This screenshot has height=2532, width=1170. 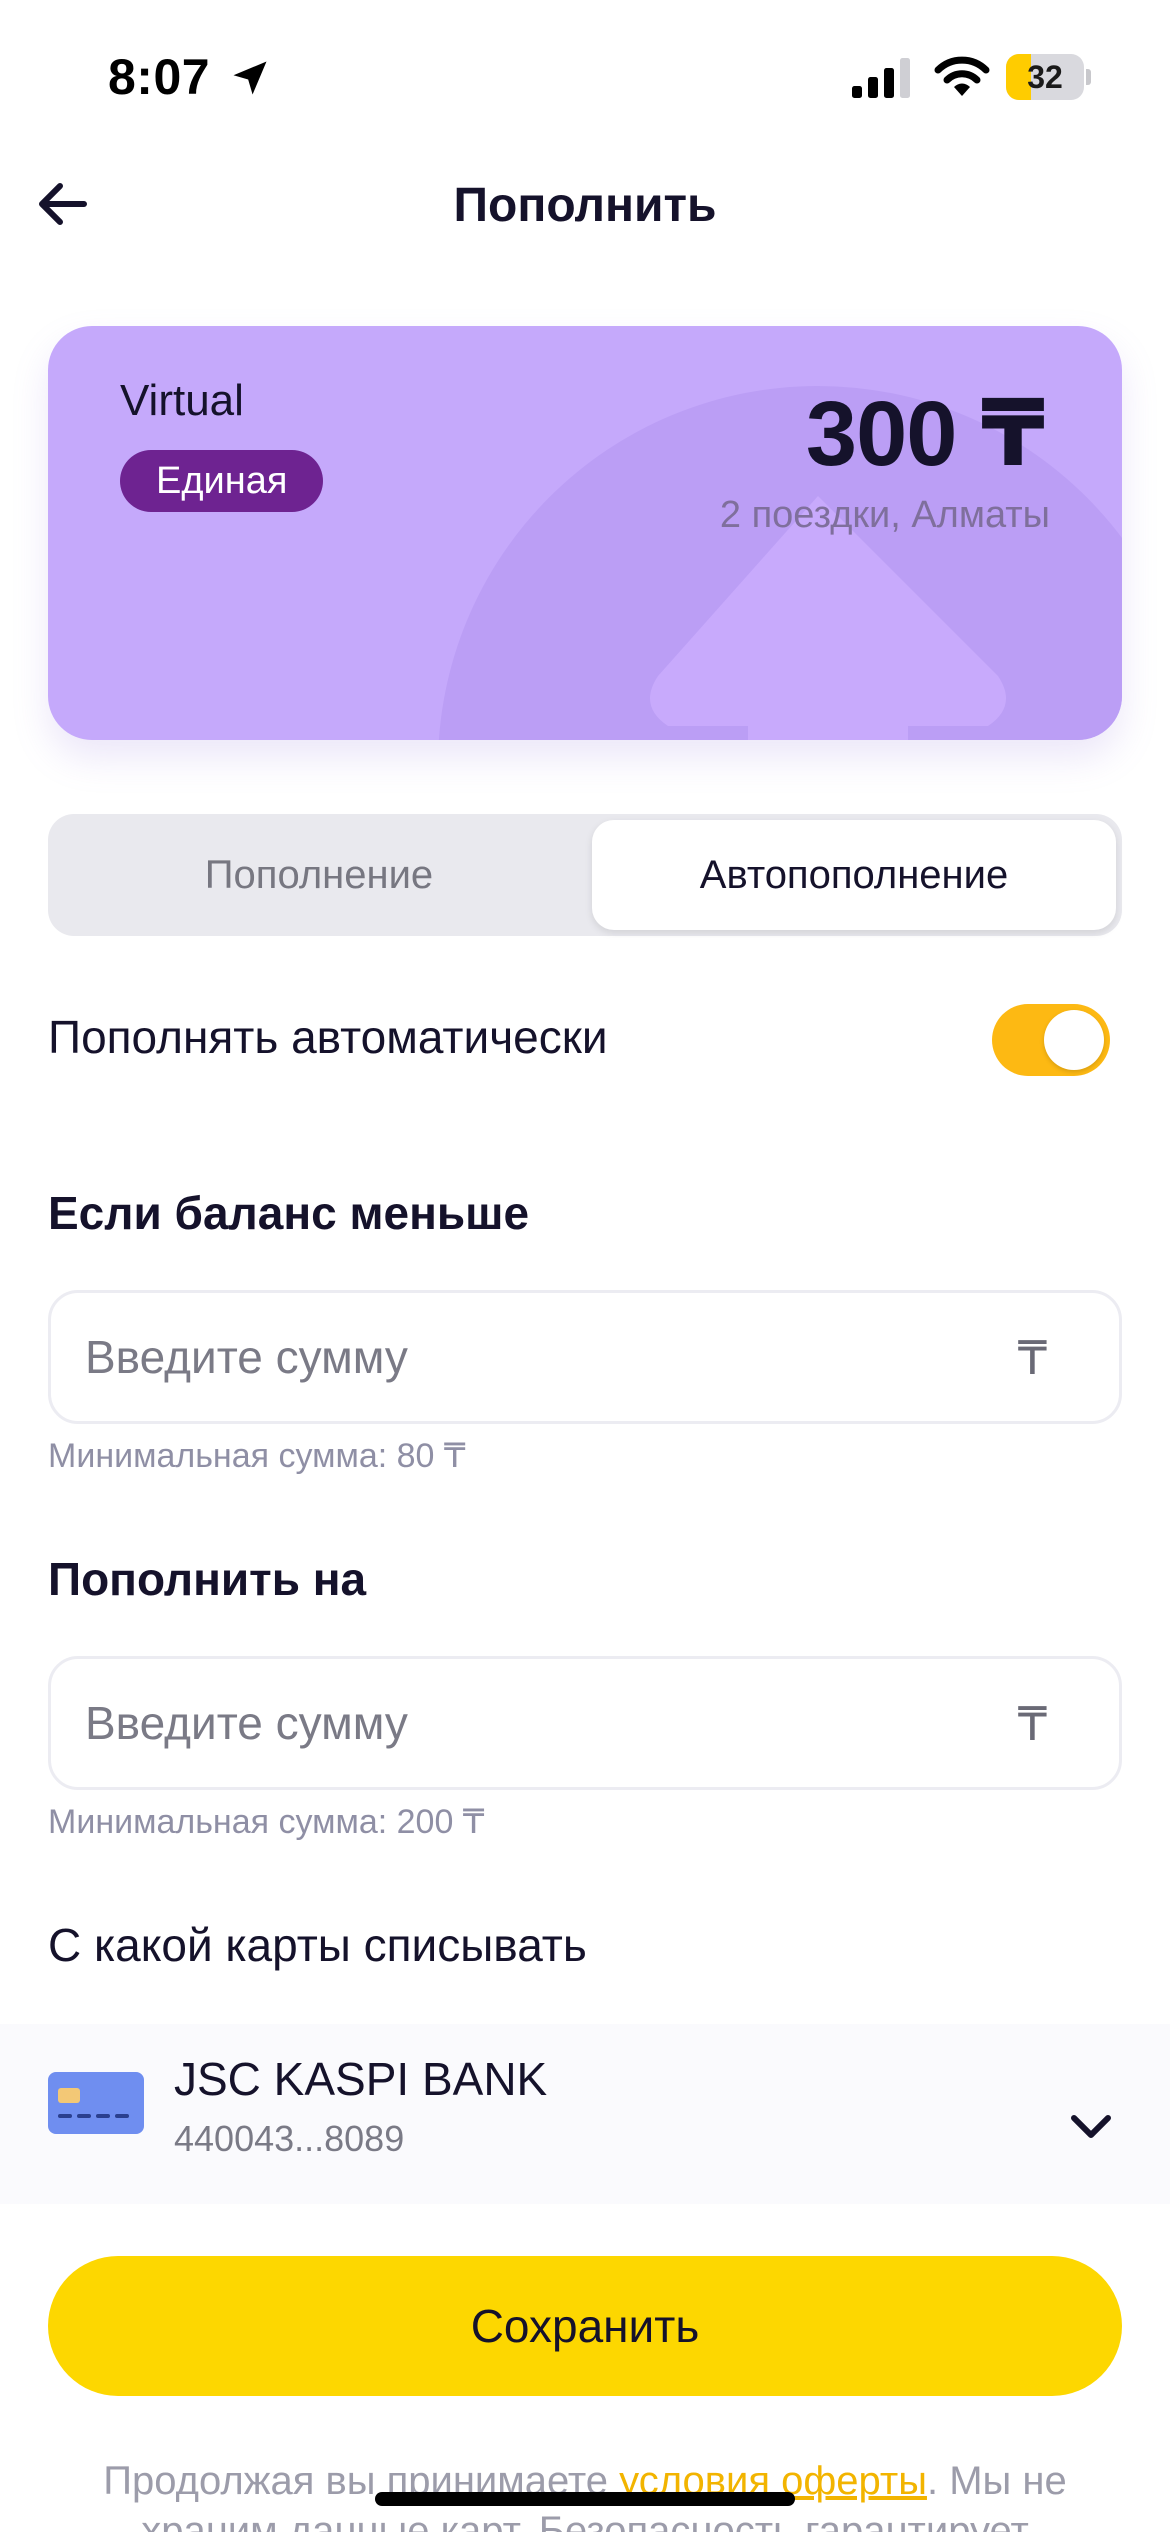 I want to click on auto-topup-toggle, so click(x=1051, y=1040).